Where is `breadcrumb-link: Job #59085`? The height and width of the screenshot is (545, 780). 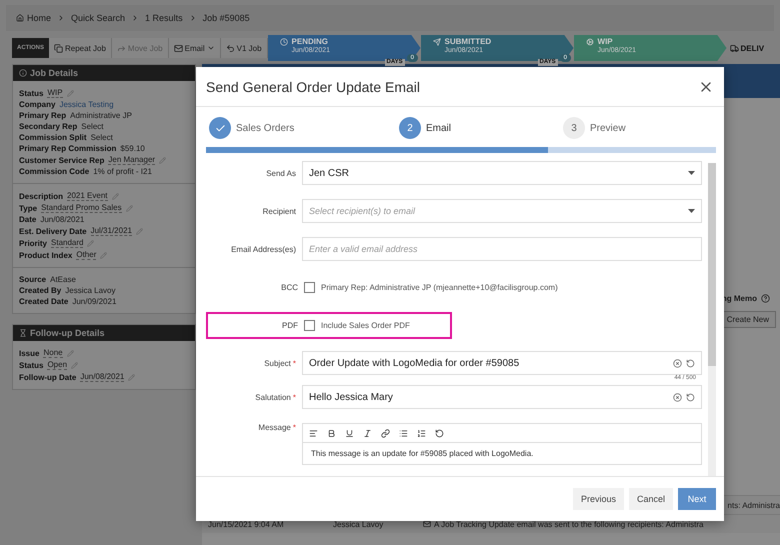
breadcrumb-link: Job #59085 is located at coordinates (226, 18).